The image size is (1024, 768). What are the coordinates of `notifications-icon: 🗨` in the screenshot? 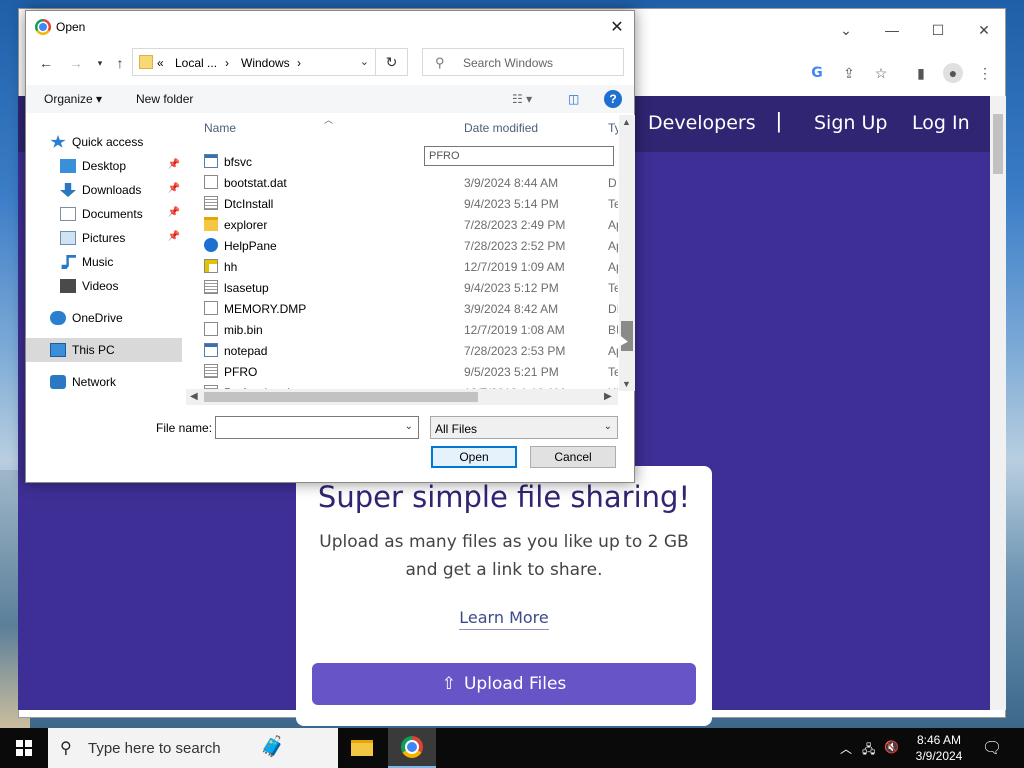 It's located at (992, 748).